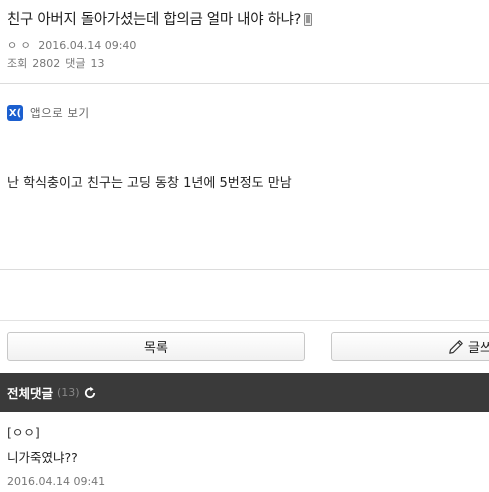 The height and width of the screenshot is (492, 489). Describe the element at coordinates (60, 113) in the screenshot. I see `app-view-label: 앱으로 보기` at that location.